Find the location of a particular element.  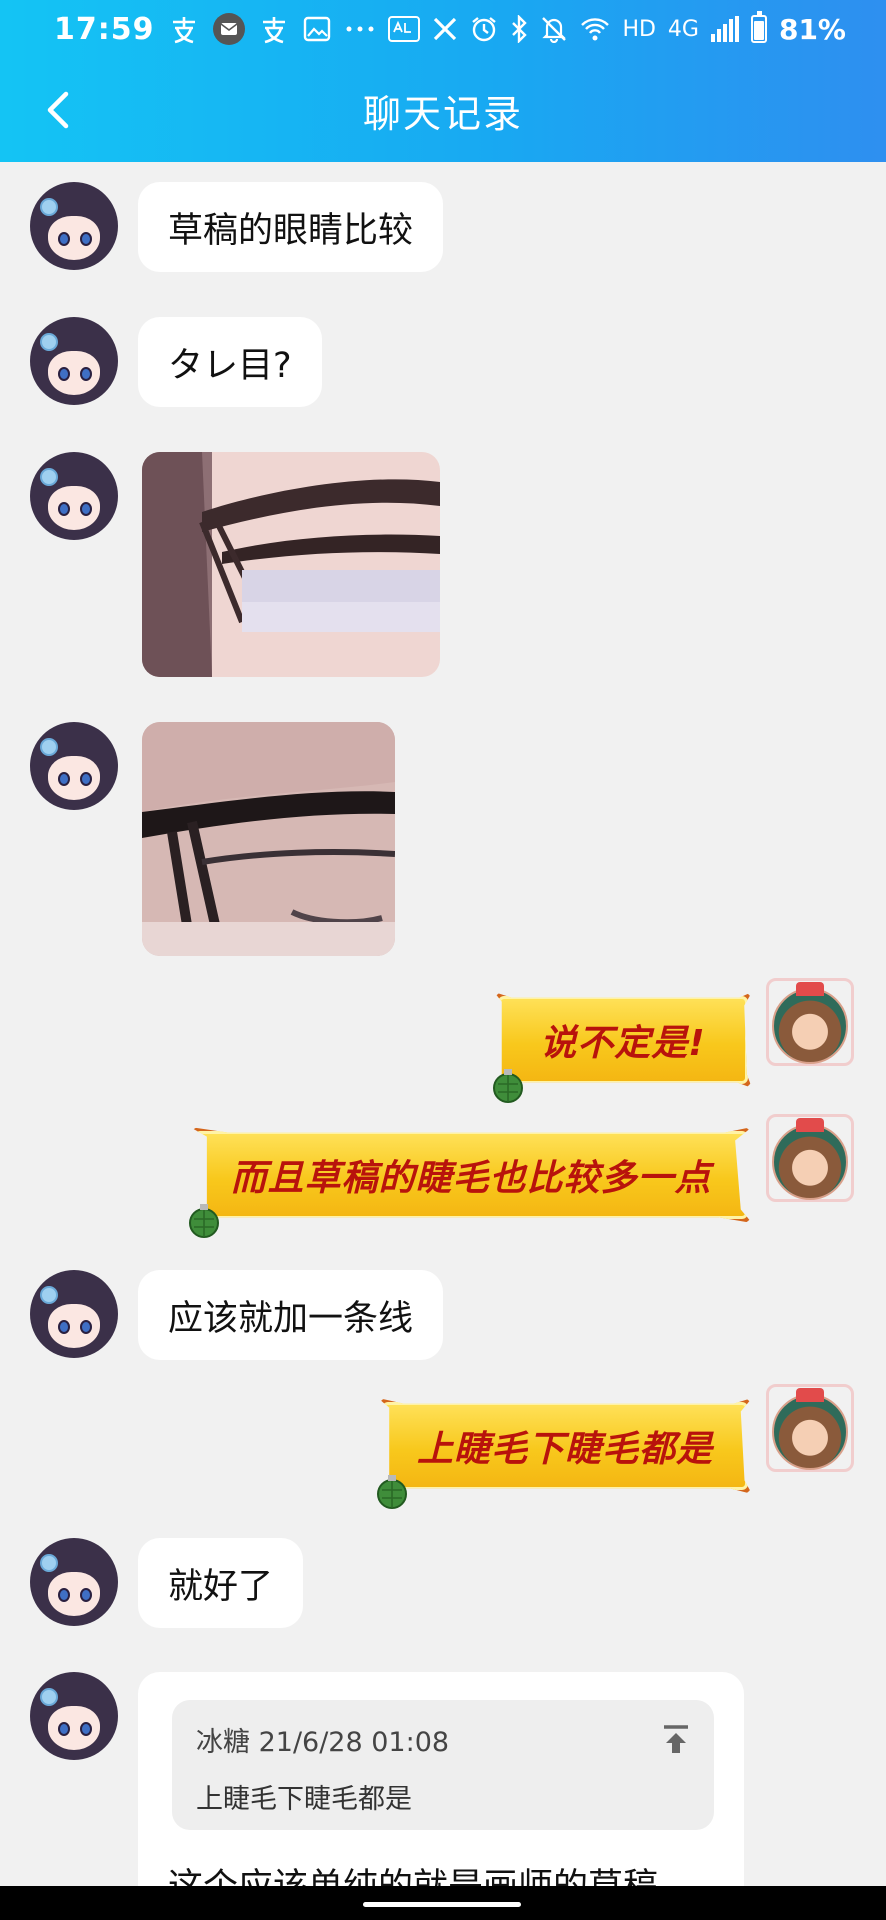

status-left: 17:59 is located at coordinates (214, 29).